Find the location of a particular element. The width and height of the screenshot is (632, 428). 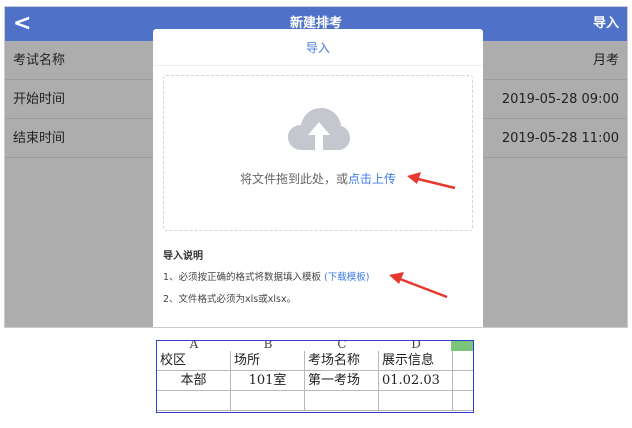

sheet-cell: 考场名称 is located at coordinates (342, 361).